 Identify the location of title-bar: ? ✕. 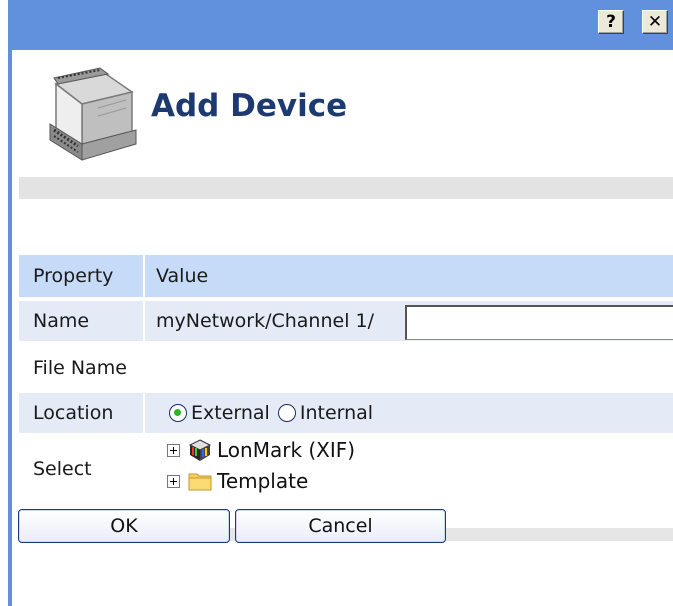
(340, 25).